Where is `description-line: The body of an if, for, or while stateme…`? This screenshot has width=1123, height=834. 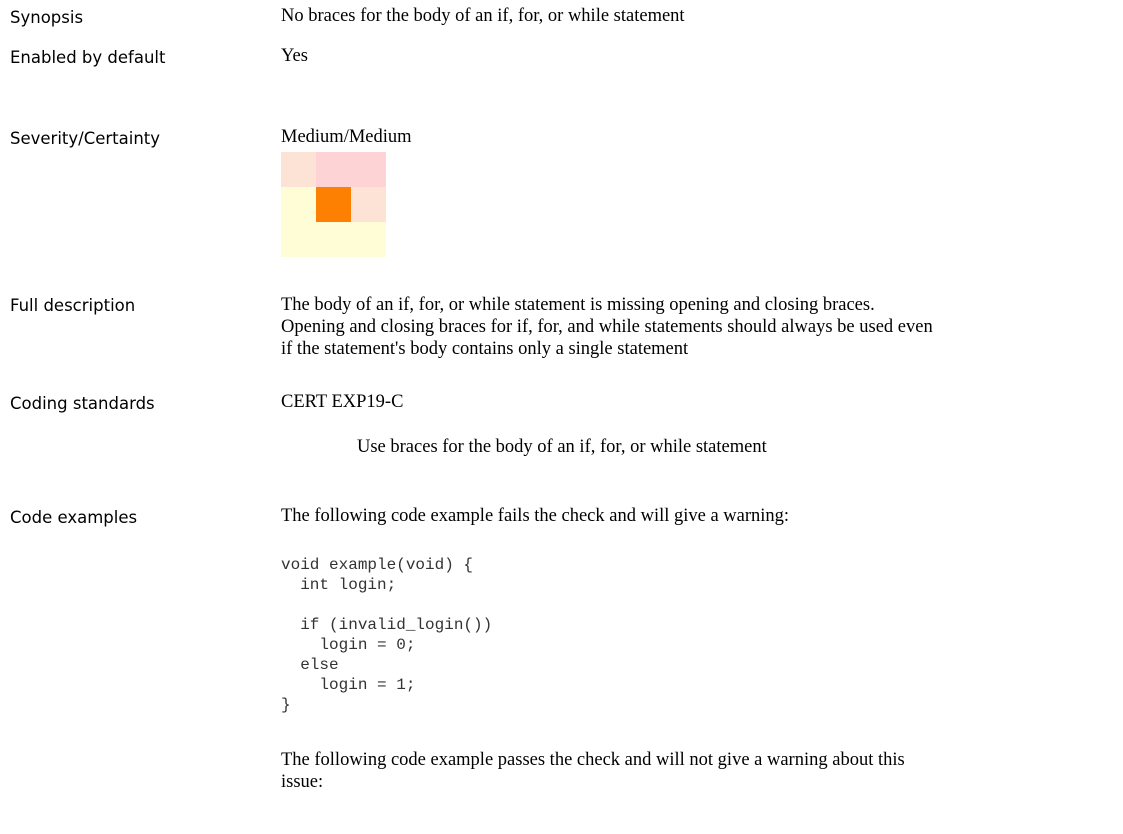 description-line: The body of an if, for, or while stateme… is located at coordinates (578, 305).